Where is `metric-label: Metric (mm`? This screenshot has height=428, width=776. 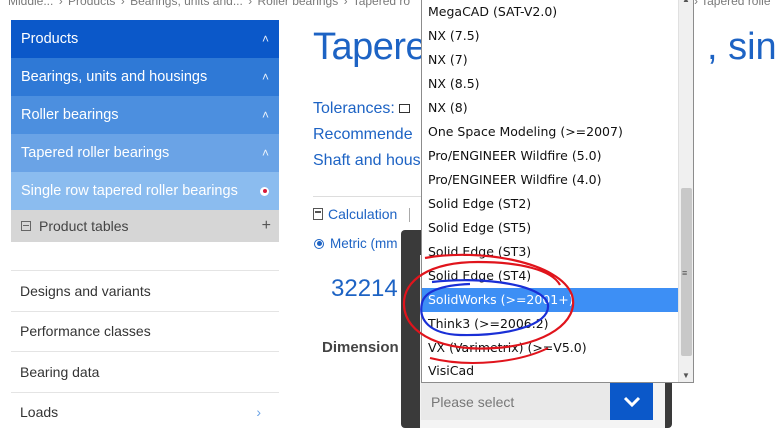 metric-label: Metric (mm is located at coordinates (364, 243).